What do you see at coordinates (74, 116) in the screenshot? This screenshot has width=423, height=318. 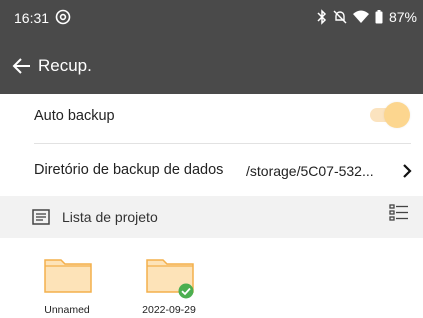 I see `auto-backup-label: Auto backup` at bounding box center [74, 116].